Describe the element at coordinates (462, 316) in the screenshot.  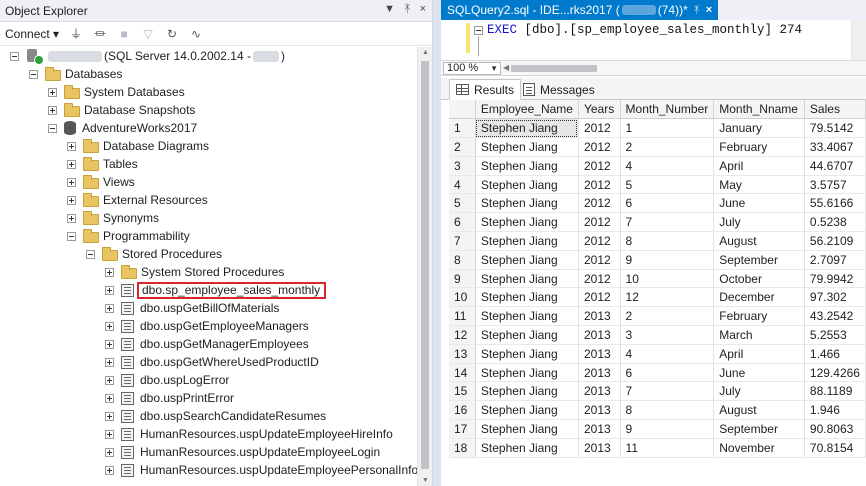
I see `row-number-cell: 11` at that location.